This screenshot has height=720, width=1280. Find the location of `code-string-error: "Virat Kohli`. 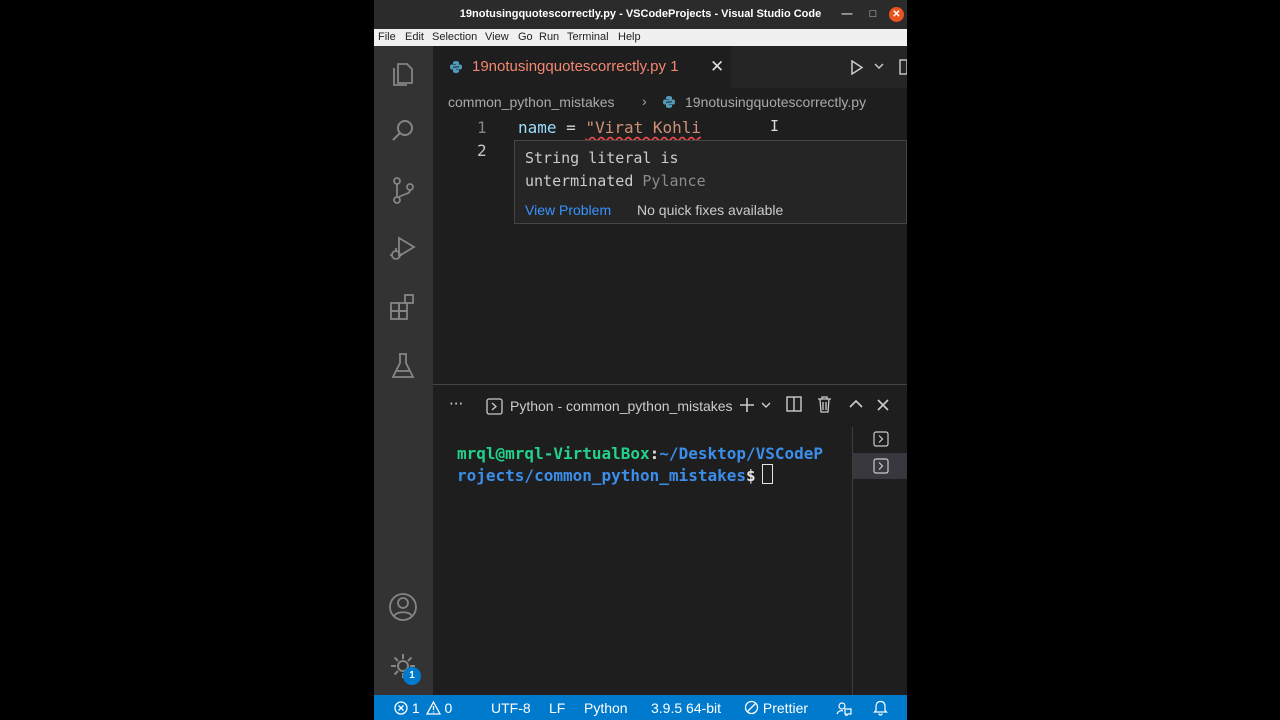

code-string-error: "Virat Kohli is located at coordinates (643, 127).